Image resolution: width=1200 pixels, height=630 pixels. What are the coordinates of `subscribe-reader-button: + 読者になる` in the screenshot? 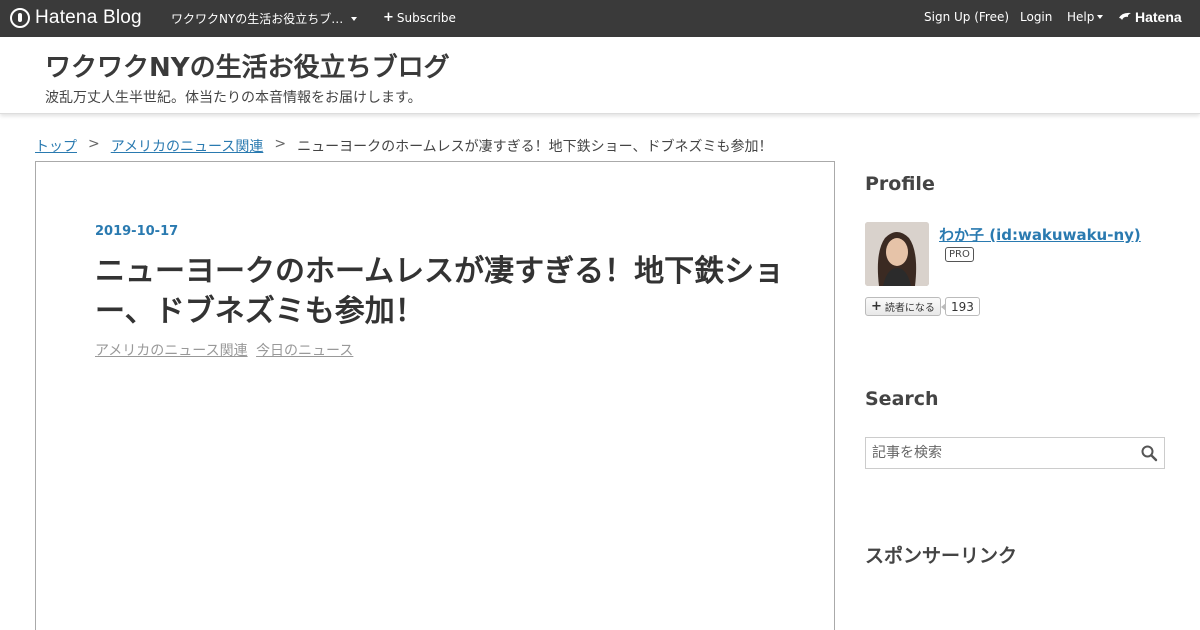 It's located at (903, 306).